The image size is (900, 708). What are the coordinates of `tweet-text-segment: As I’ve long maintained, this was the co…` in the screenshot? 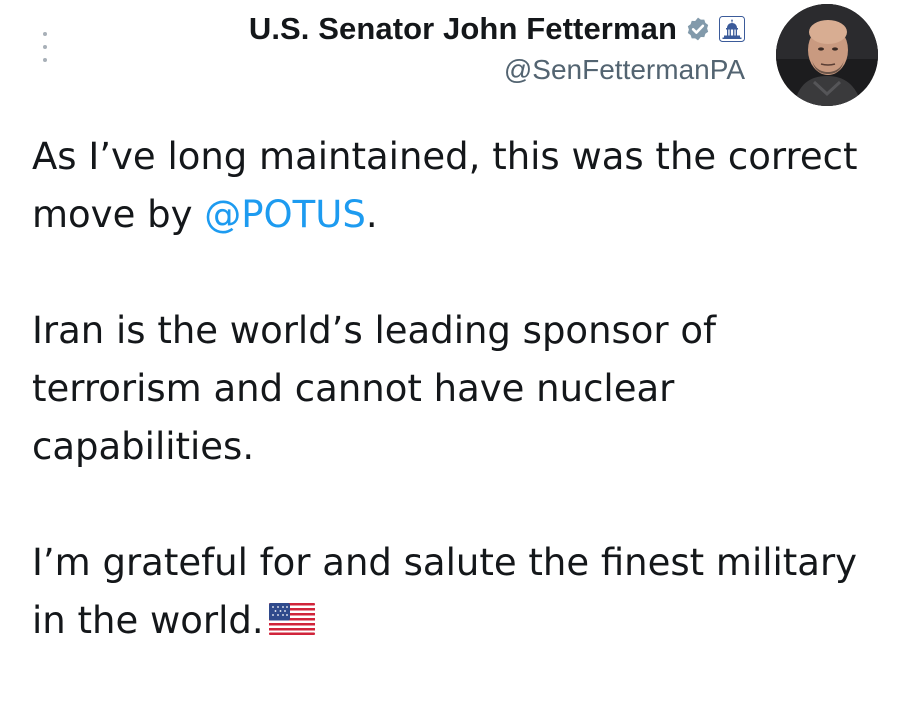 It's located at (445, 185).